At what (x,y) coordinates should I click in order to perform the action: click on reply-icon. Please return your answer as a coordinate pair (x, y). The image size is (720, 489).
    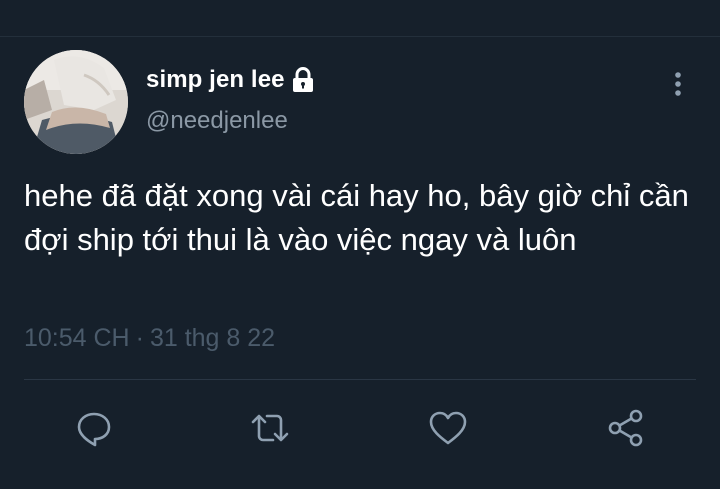
    Looking at the image, I should click on (94, 429).